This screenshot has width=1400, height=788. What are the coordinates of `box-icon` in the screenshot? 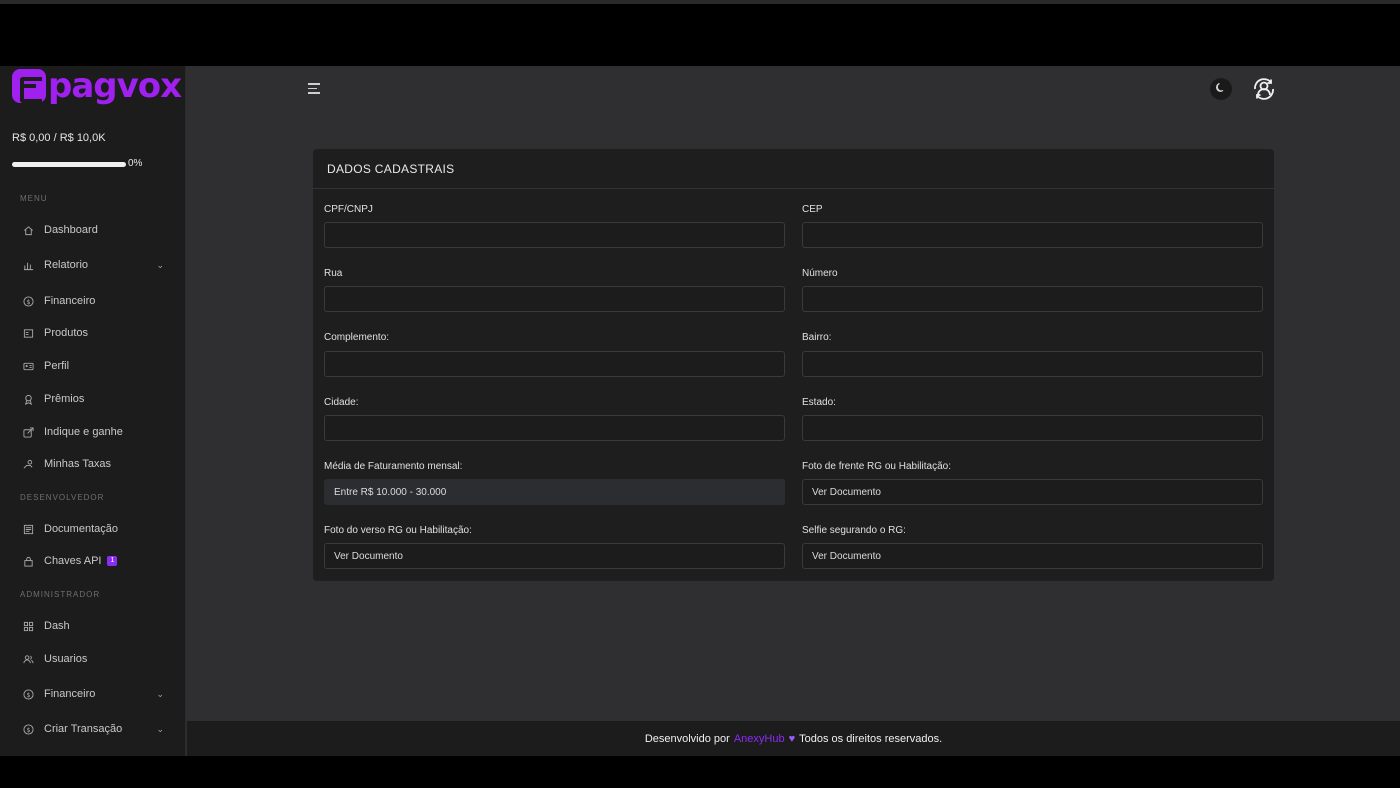 It's located at (28, 333).